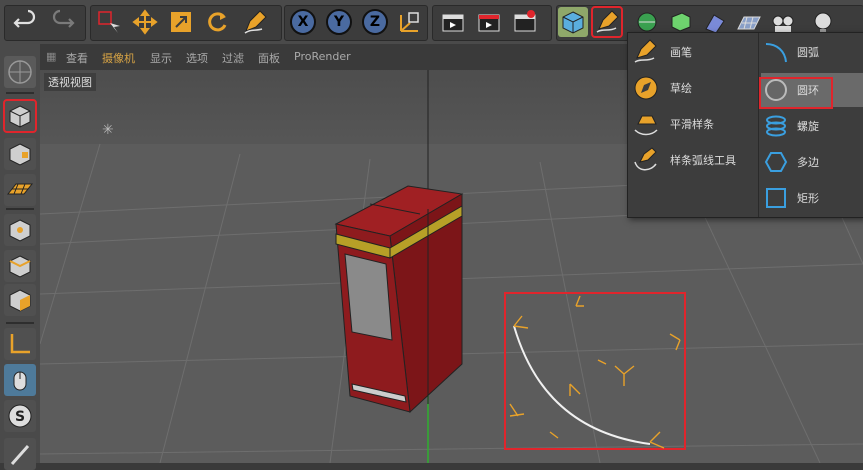 The height and width of the screenshot is (470, 863). I want to click on texture-cube-icon, so click(20, 154).